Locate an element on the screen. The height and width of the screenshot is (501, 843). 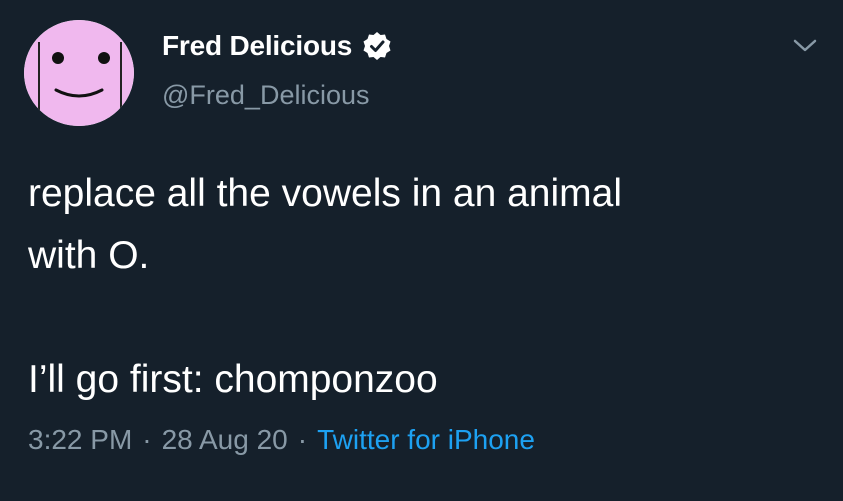
tweet-source-link: Twitter for iPhone is located at coordinates (426, 440).